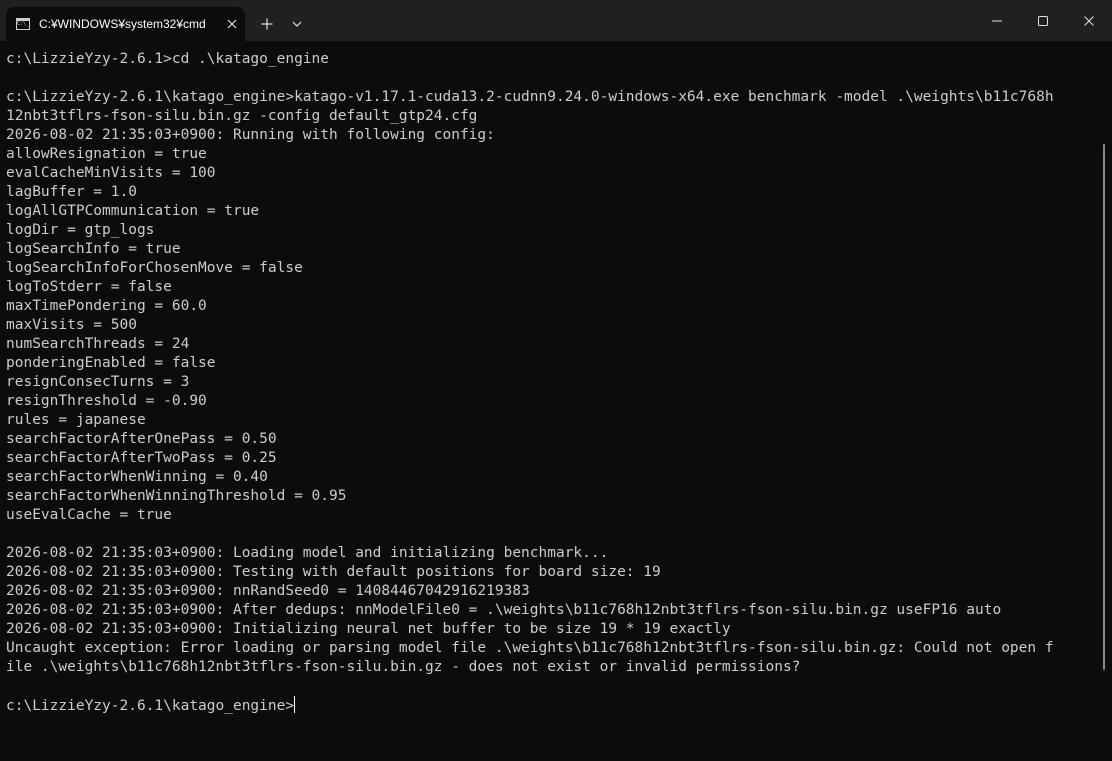 This screenshot has width=1112, height=761. Describe the element at coordinates (111, 173) in the screenshot. I see `terminal-line: evalCacheMinVisits = 100` at that location.